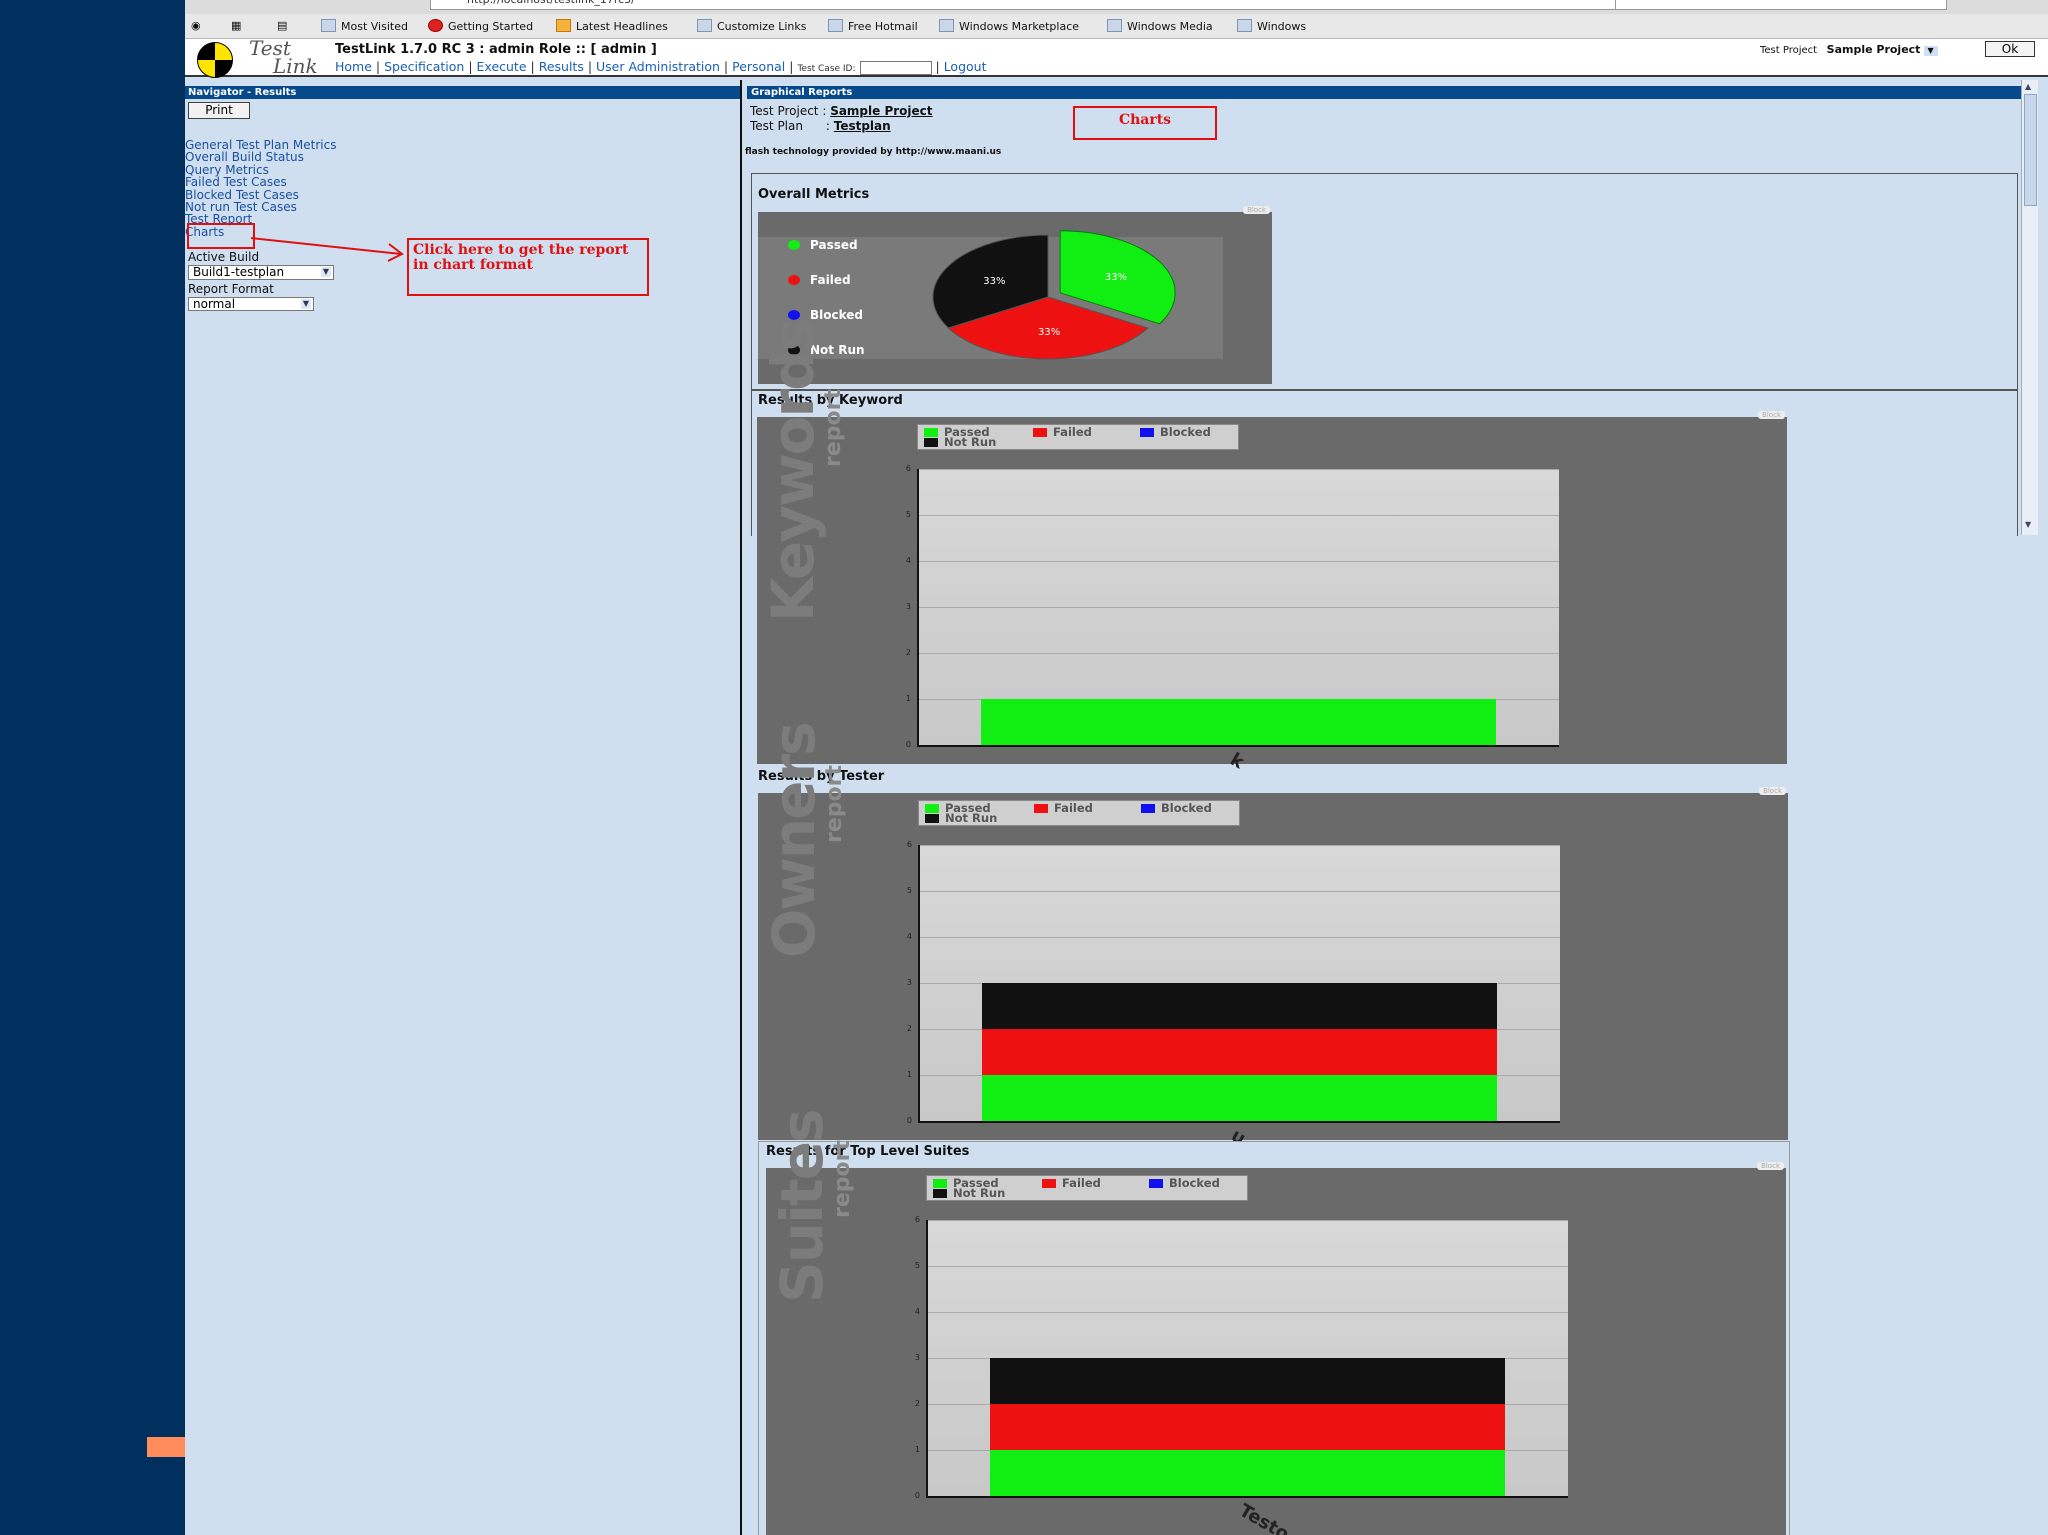  I want to click on test-project-label: Test Project, so click(1789, 50).